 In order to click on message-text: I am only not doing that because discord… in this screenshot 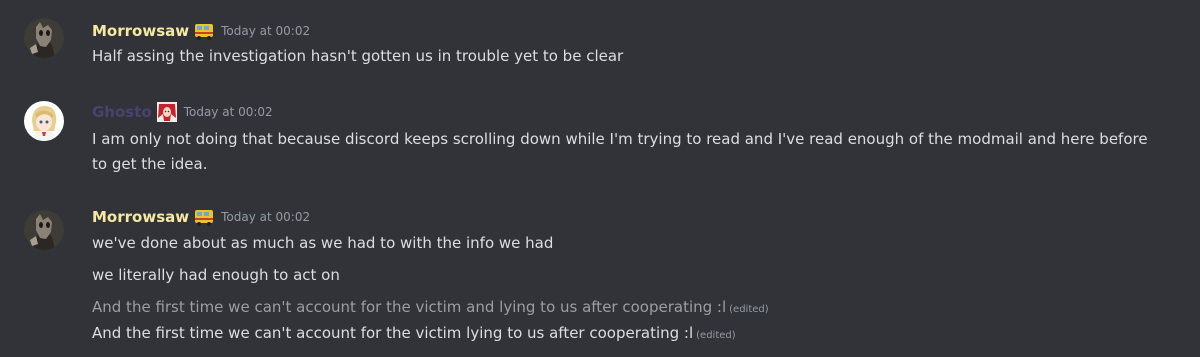, I will do `click(620, 151)`.